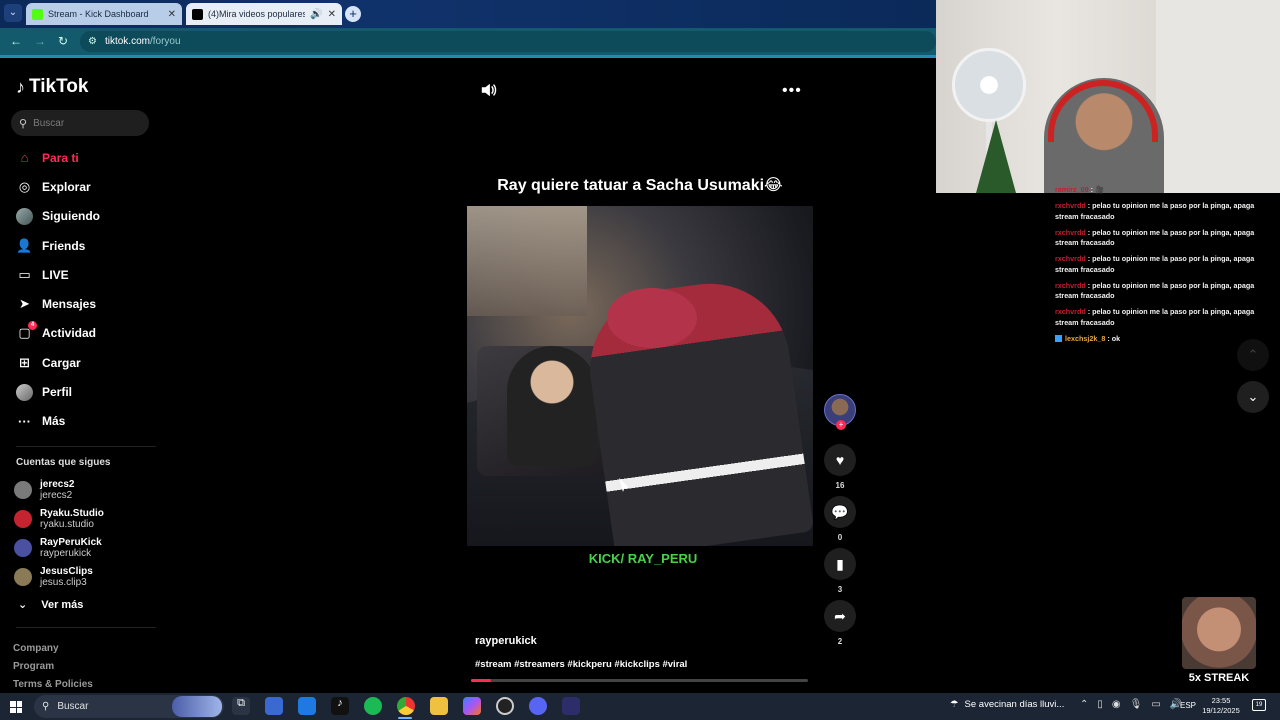 The height and width of the screenshot is (720, 1280). Describe the element at coordinates (241, 706) in the screenshot. I see `task-view-icon: ⧉` at that location.